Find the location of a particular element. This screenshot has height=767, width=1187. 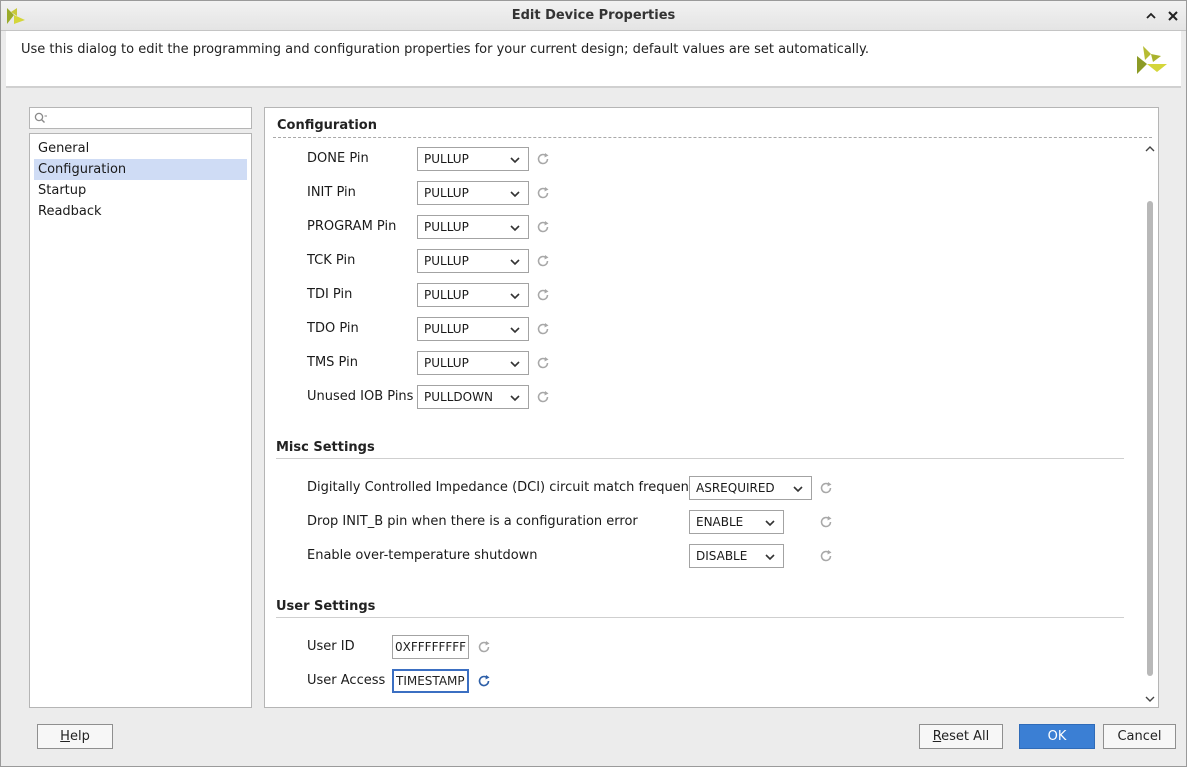

property-label: INIT Pin is located at coordinates (331, 192).